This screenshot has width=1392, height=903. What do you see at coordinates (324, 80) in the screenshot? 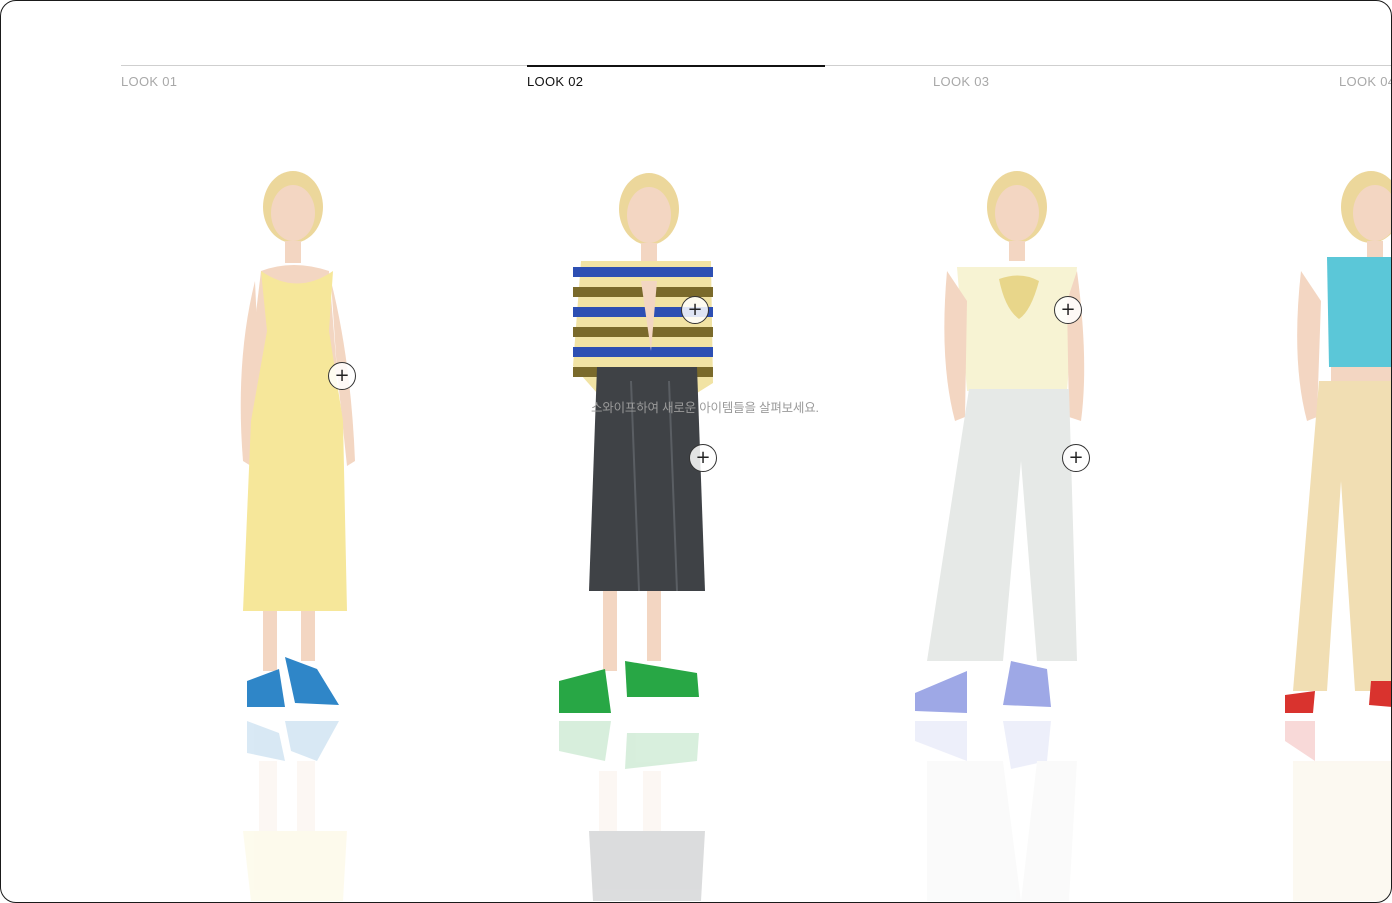
I see `tab-look-01: LOOK 01` at bounding box center [324, 80].